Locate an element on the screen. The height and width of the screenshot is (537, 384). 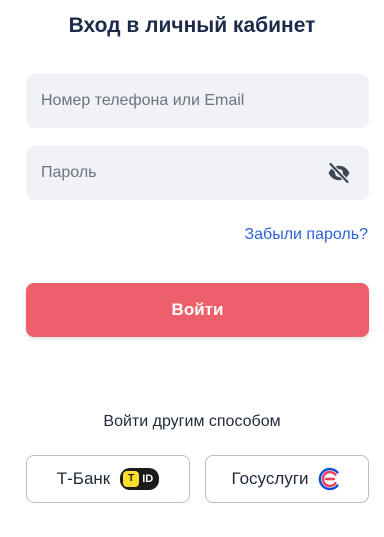
tbank-id-icon: T ID is located at coordinates (140, 479).